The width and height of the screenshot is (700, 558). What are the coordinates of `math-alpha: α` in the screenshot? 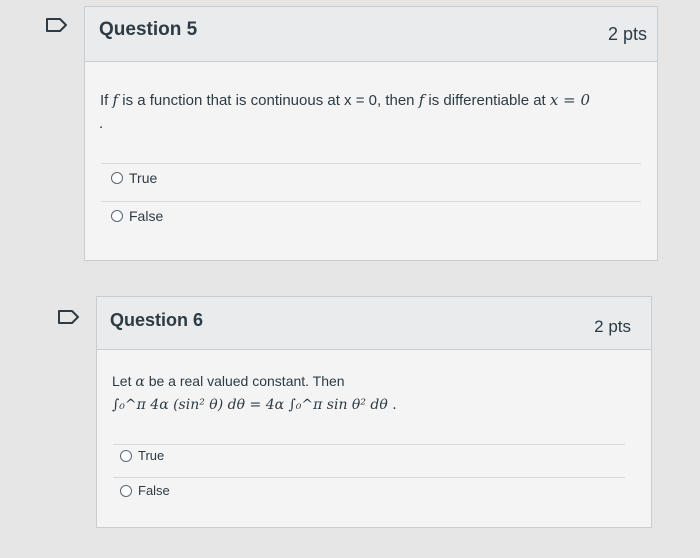 It's located at (140, 382).